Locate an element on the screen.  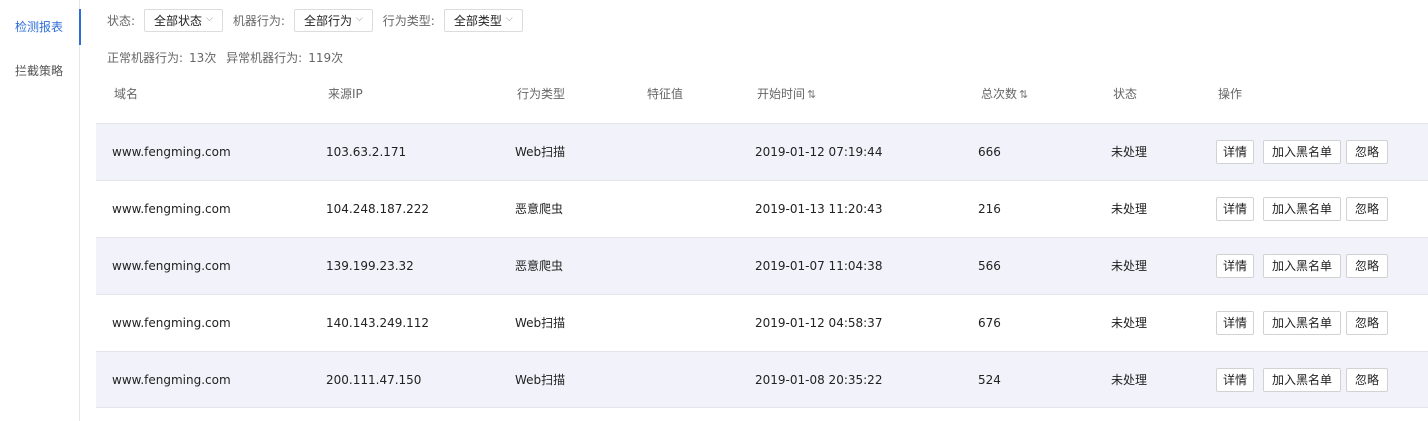
header-actions: 操作 is located at coordinates (1230, 94).